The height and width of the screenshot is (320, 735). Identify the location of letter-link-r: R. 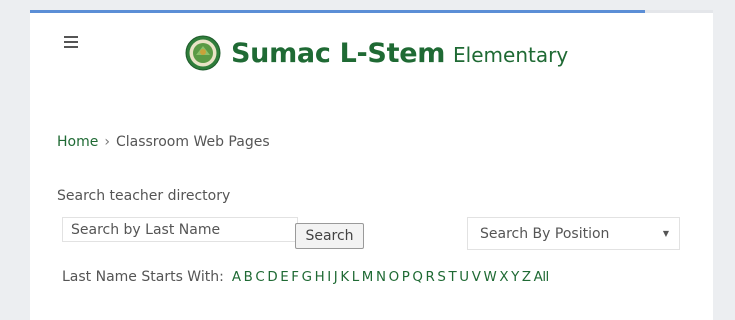
(430, 277).